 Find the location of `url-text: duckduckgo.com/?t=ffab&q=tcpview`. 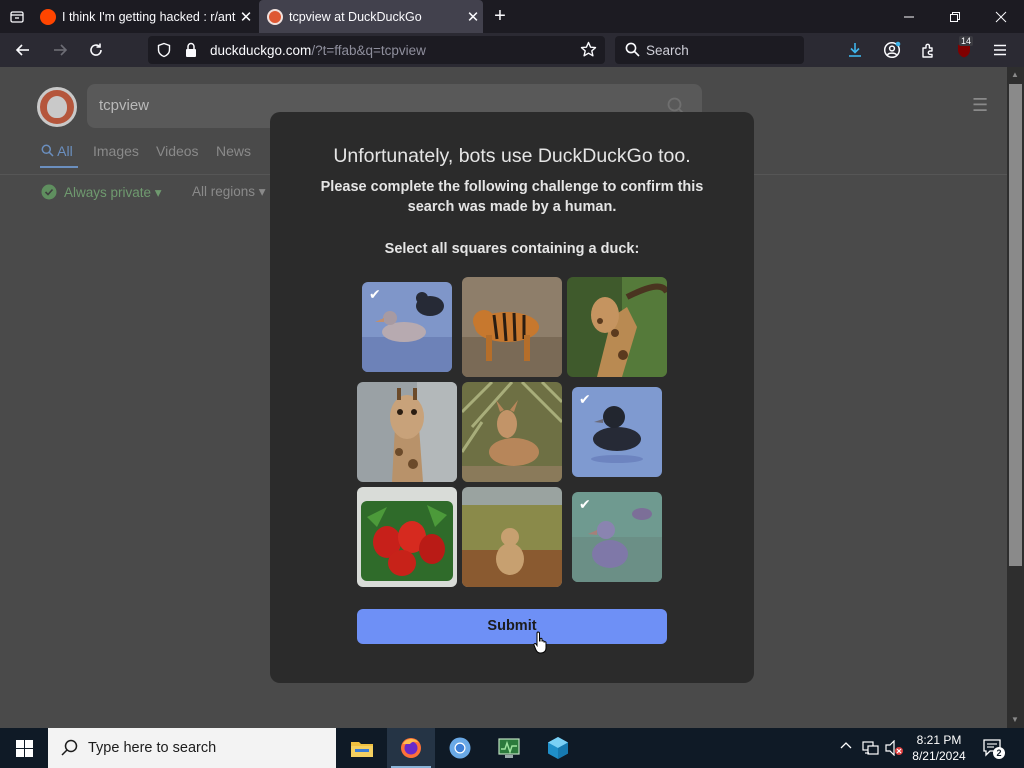

url-text: duckduckgo.com/?t=ffab&q=tcpview is located at coordinates (318, 50).